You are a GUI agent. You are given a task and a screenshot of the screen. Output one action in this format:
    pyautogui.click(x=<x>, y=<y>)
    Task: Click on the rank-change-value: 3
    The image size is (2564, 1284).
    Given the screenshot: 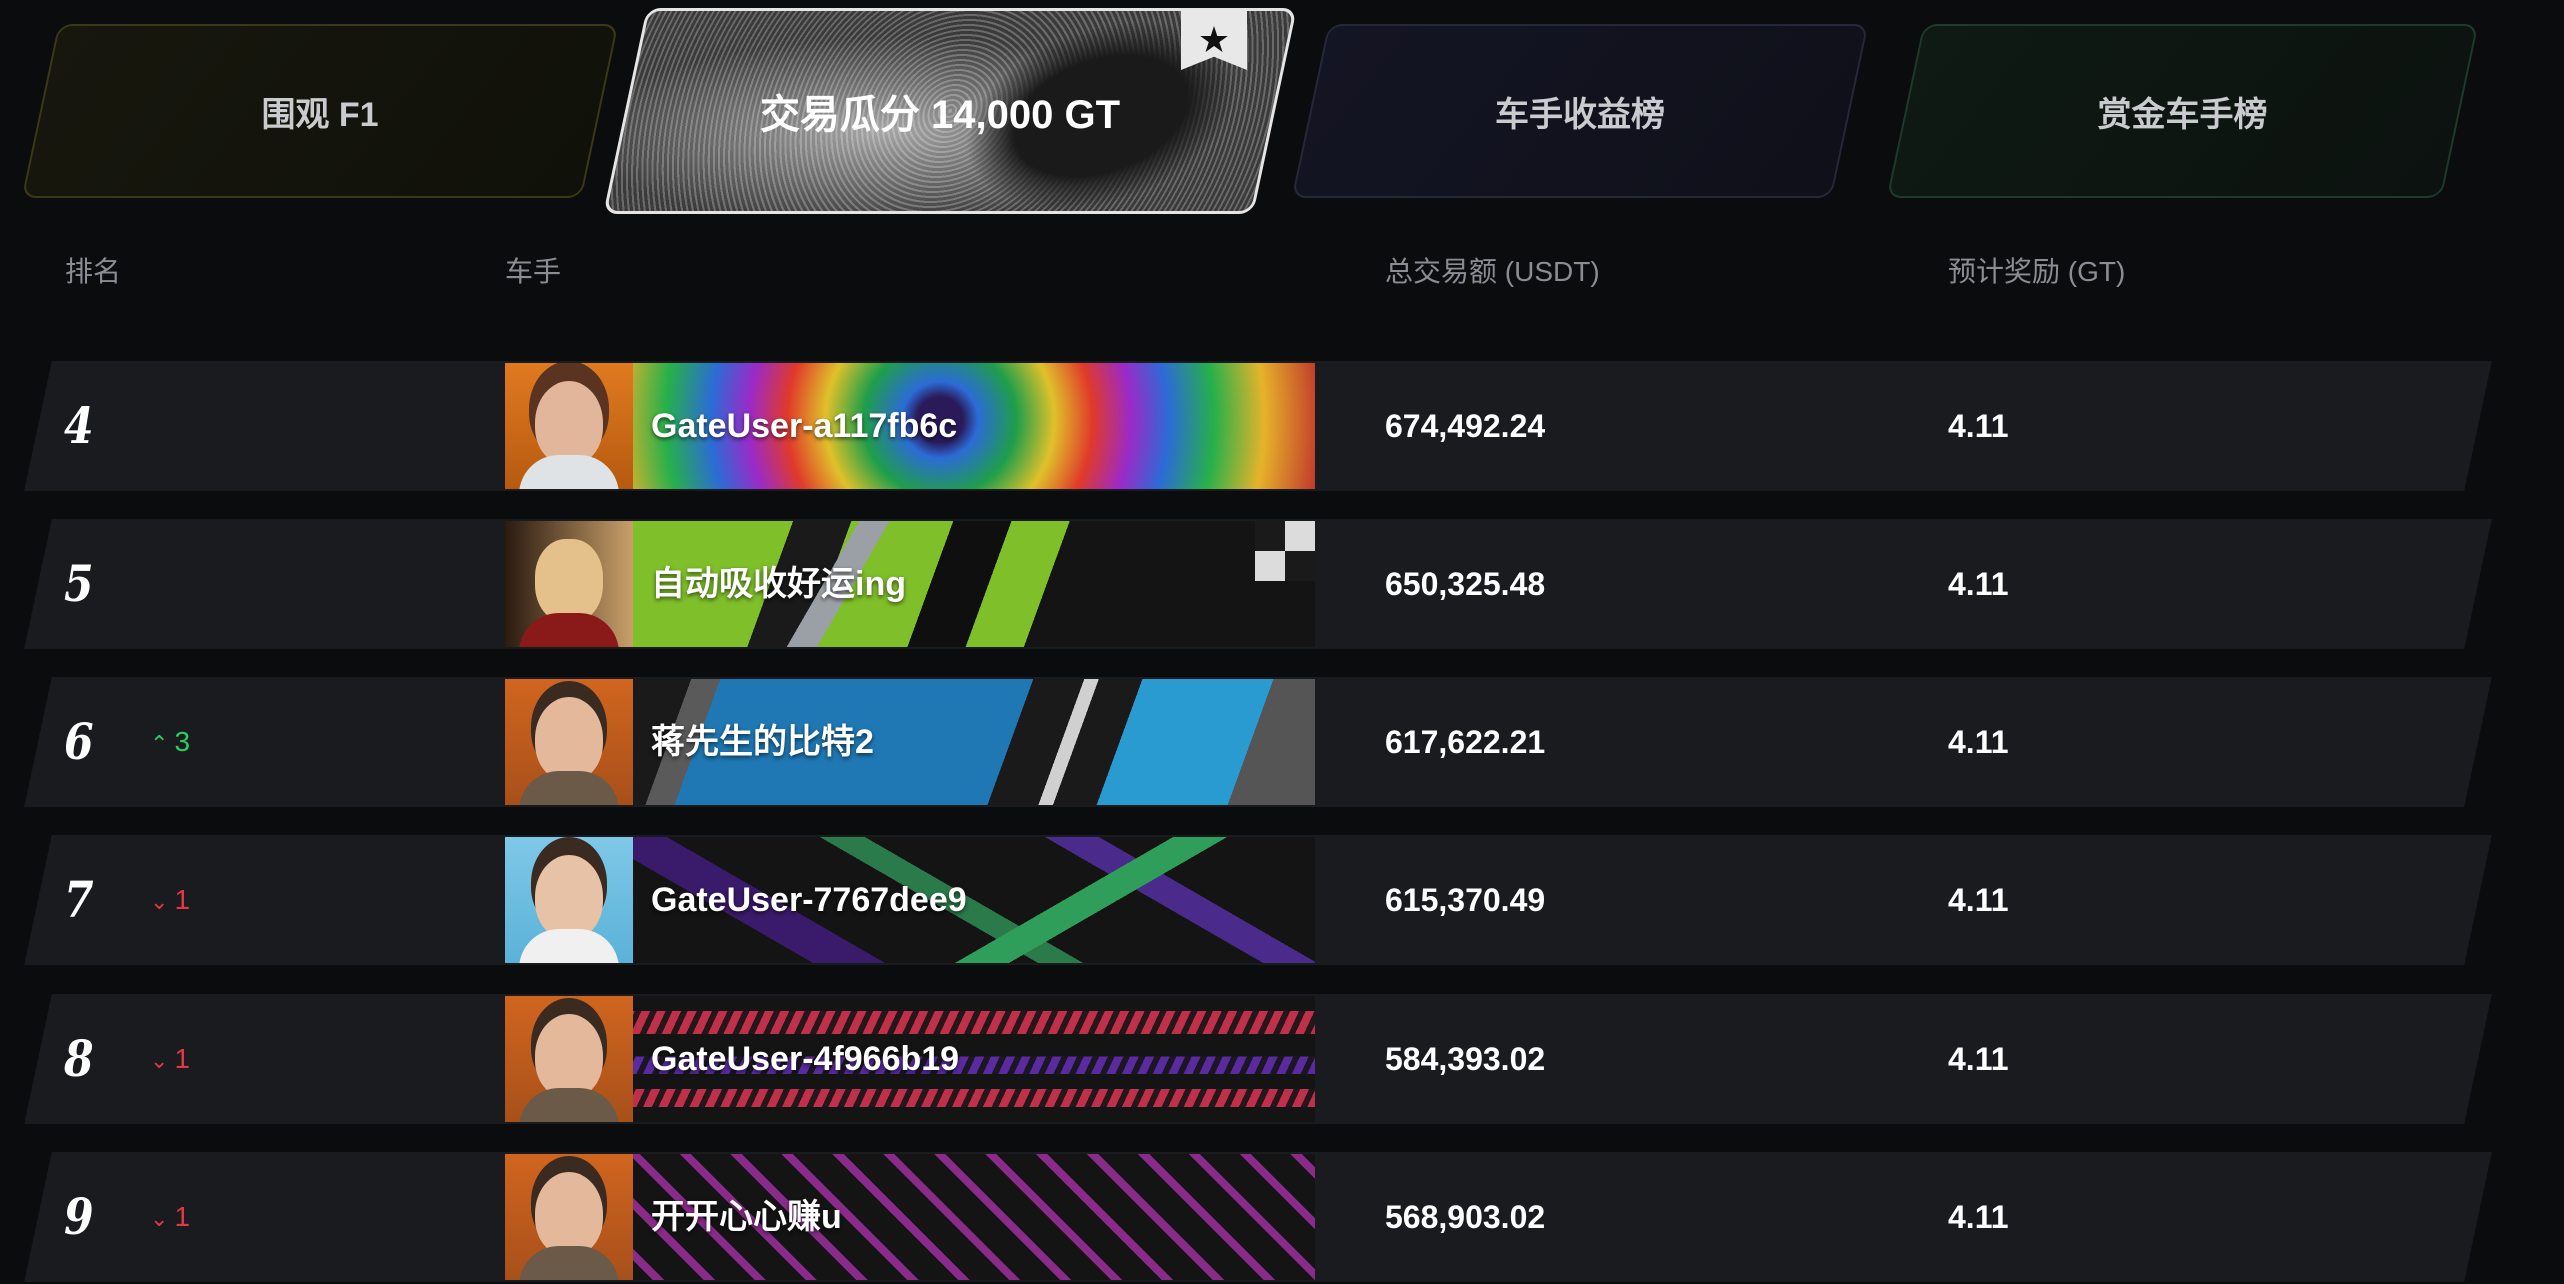 What is the action you would take?
    pyautogui.click(x=182, y=741)
    